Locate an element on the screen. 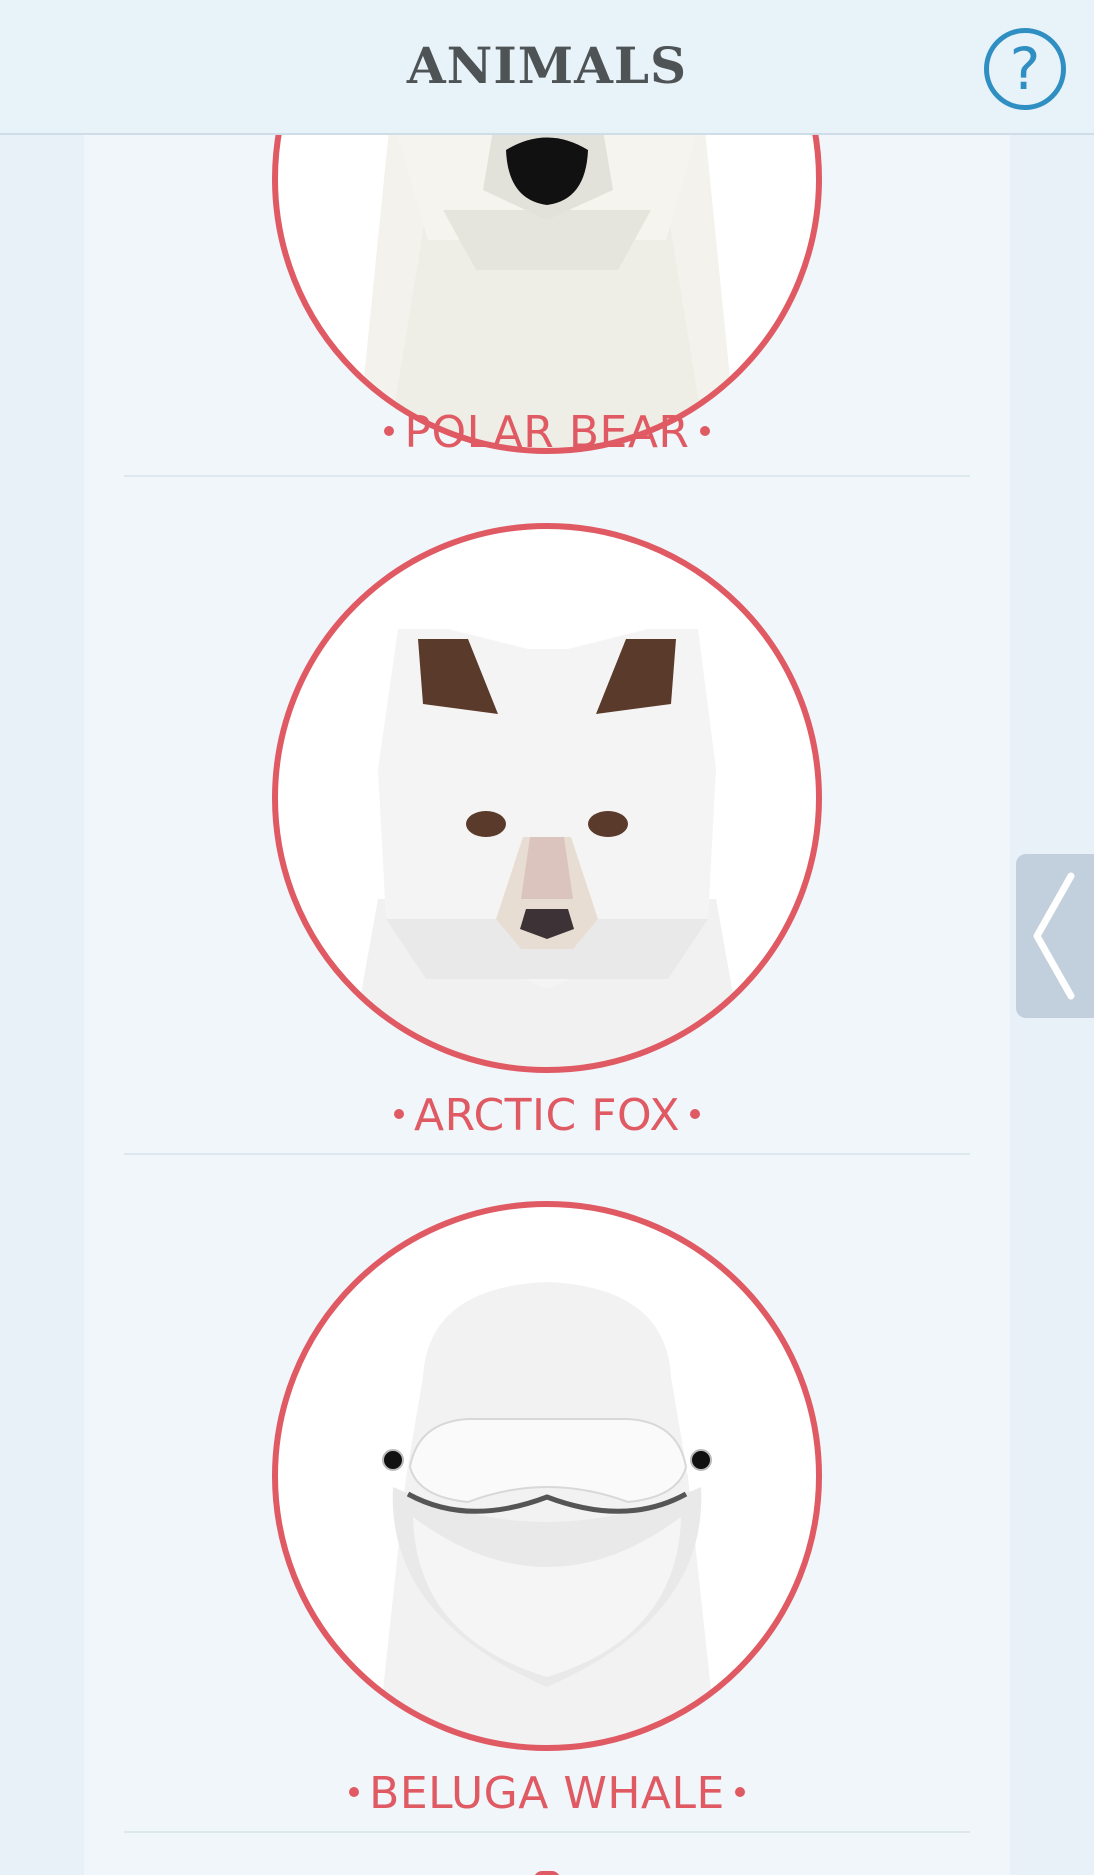 The image size is (1094, 1875). animal-name-label: ARCTIC FOX is located at coordinates (547, 1115).